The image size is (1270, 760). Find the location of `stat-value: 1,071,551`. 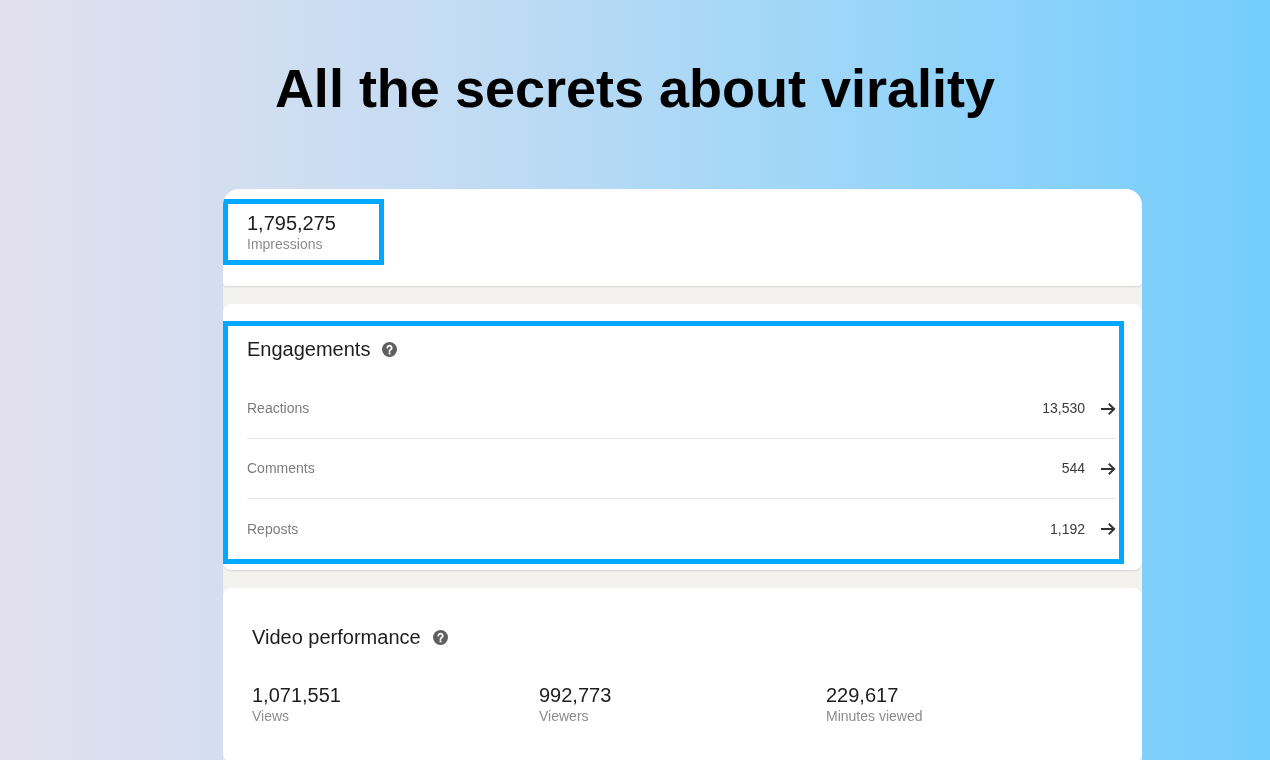

stat-value: 1,071,551 is located at coordinates (297, 695).